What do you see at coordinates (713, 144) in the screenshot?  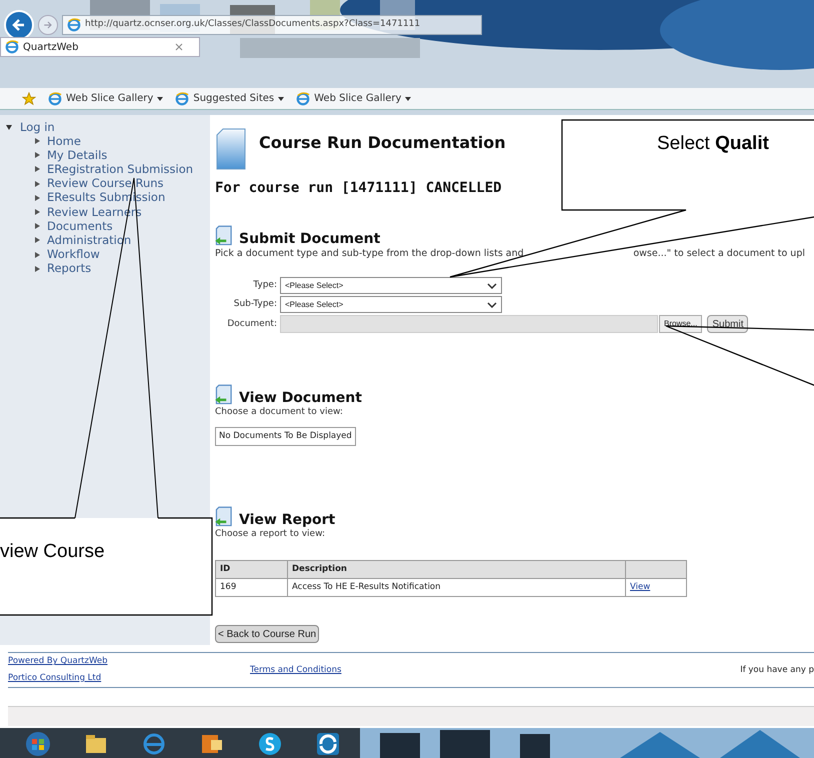 I see `callout-text: Select Qualit` at bounding box center [713, 144].